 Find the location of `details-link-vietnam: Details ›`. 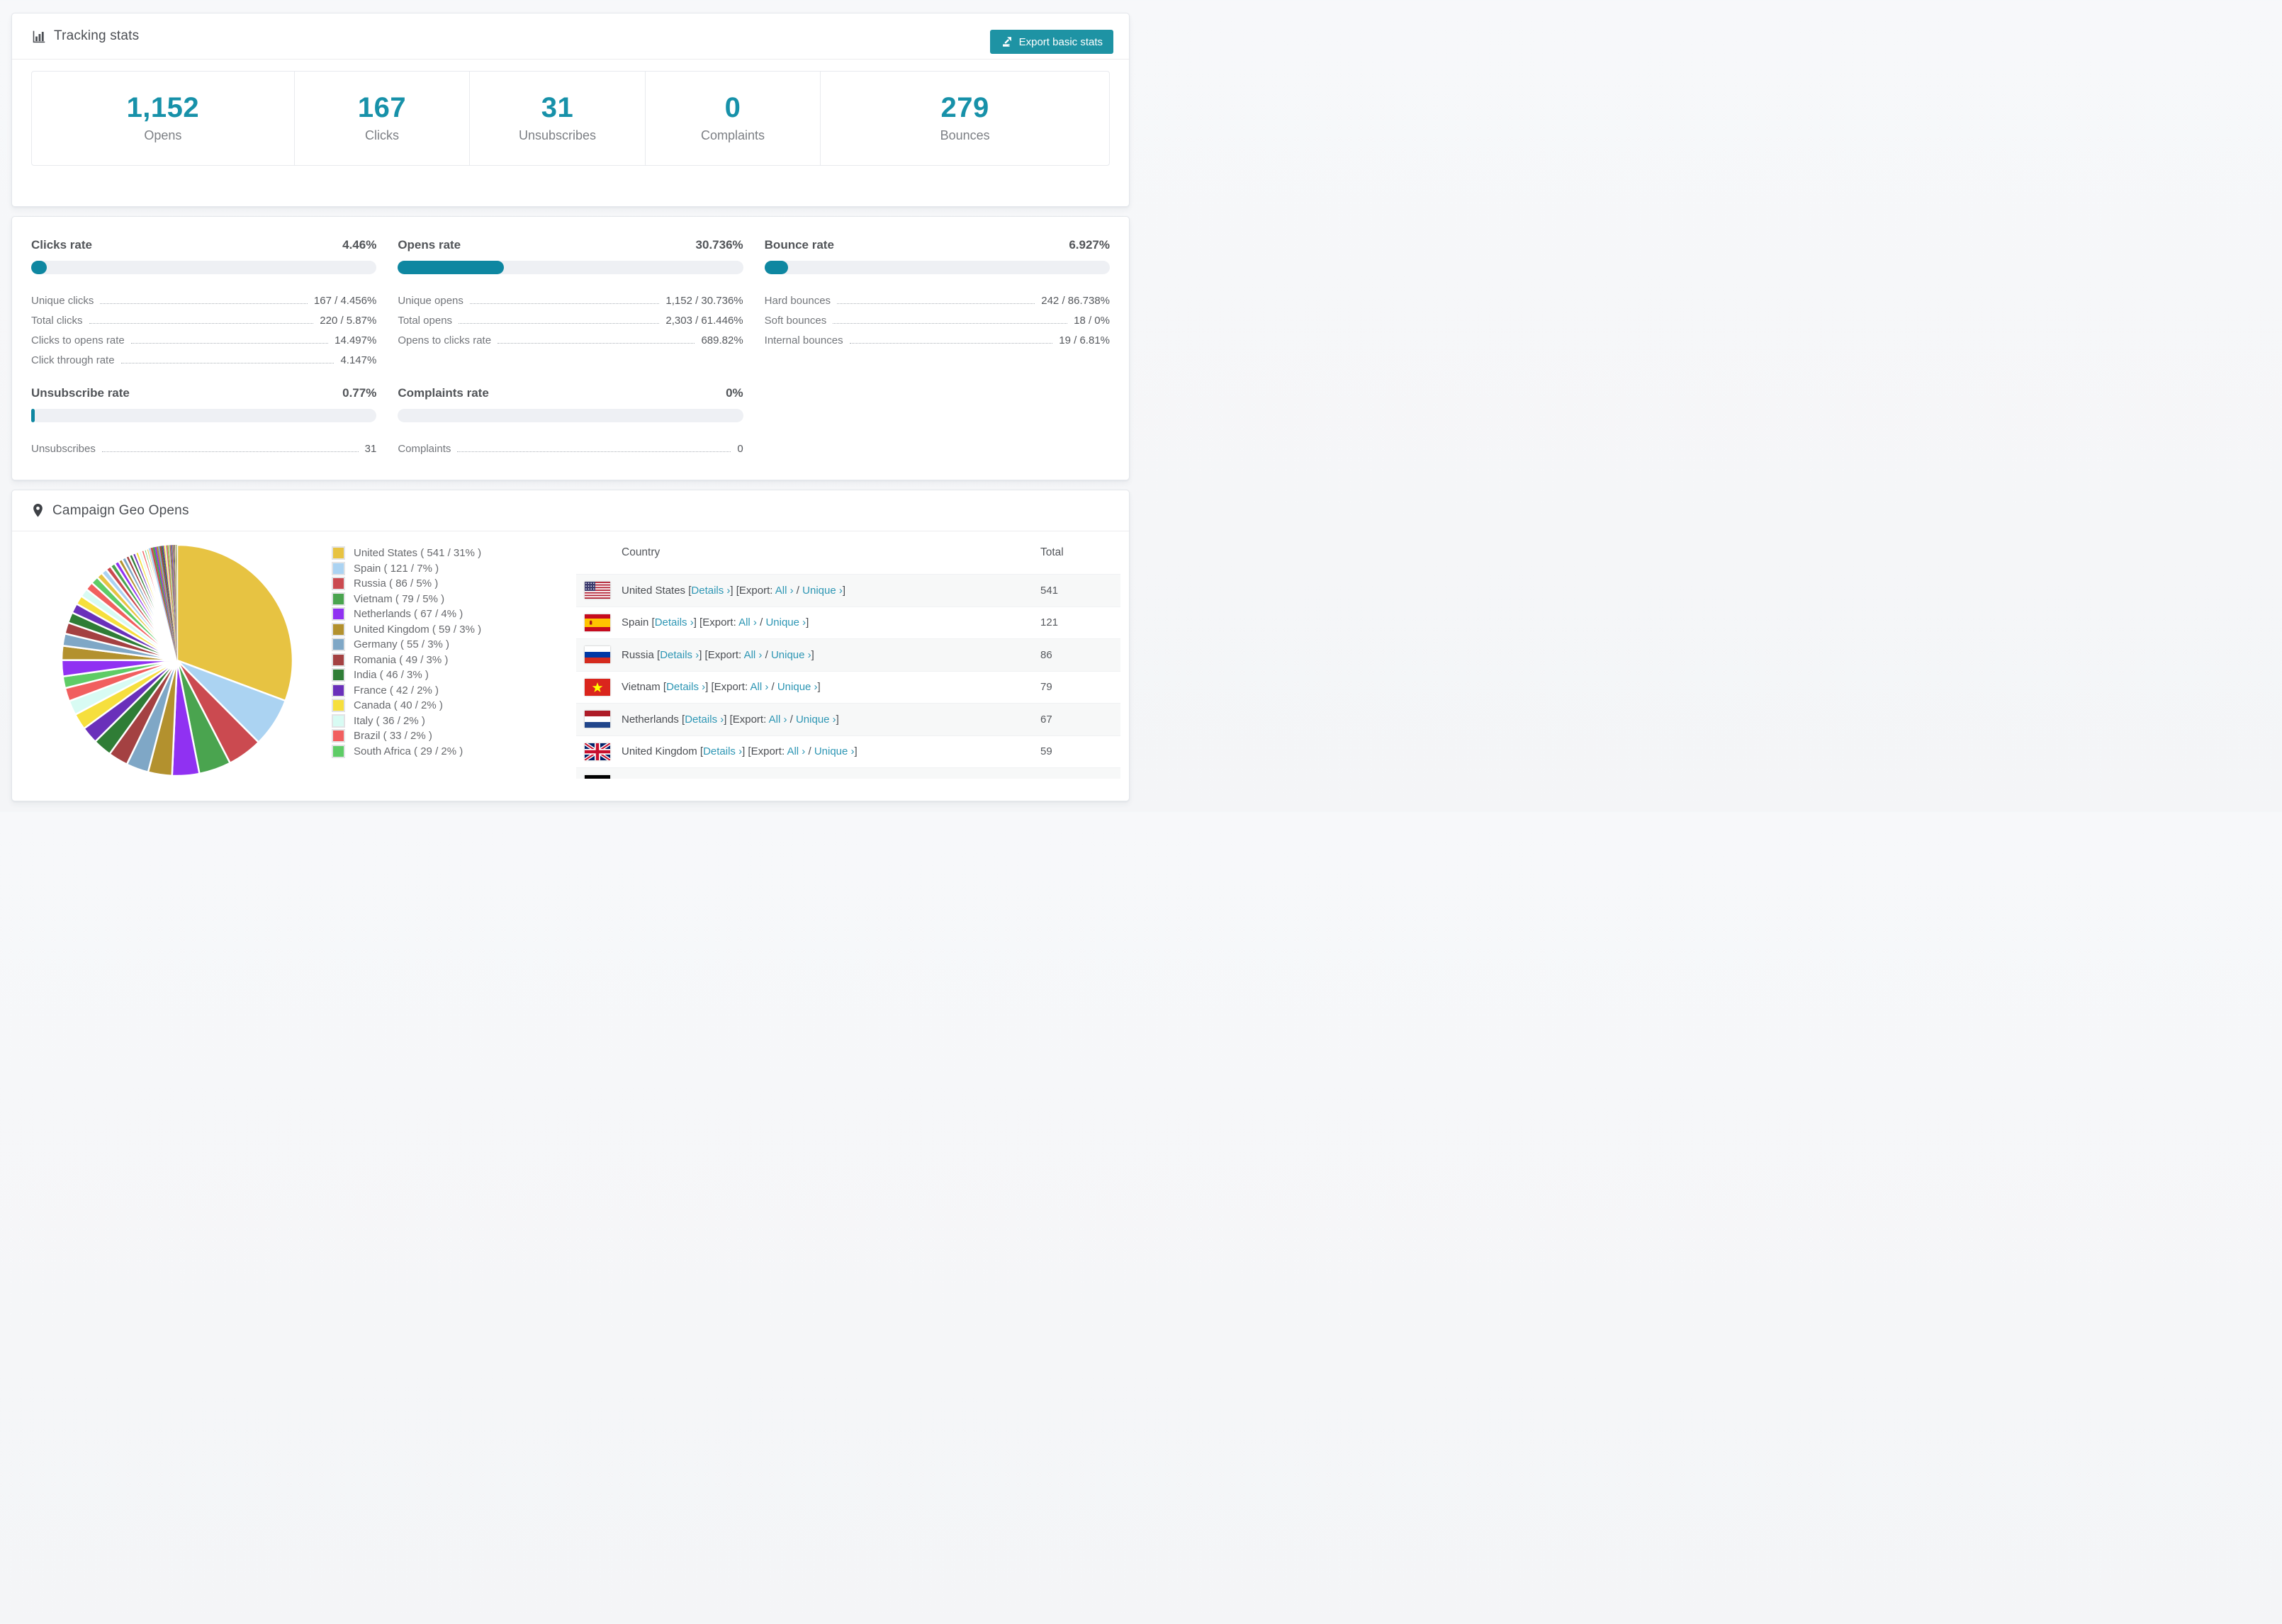

details-link-vietnam: Details › is located at coordinates (686, 687).